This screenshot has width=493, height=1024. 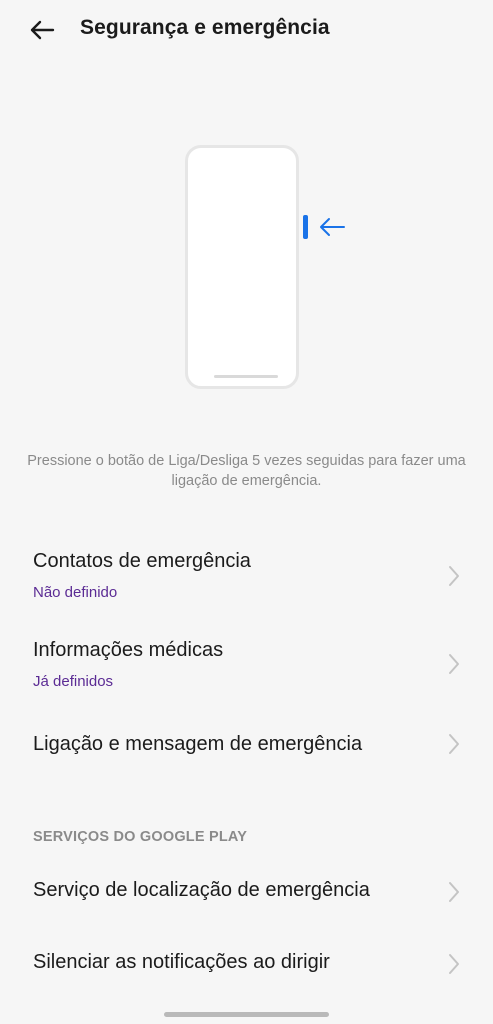 I want to click on item-title: Serviço de localização de emergência, so click(x=201, y=890).